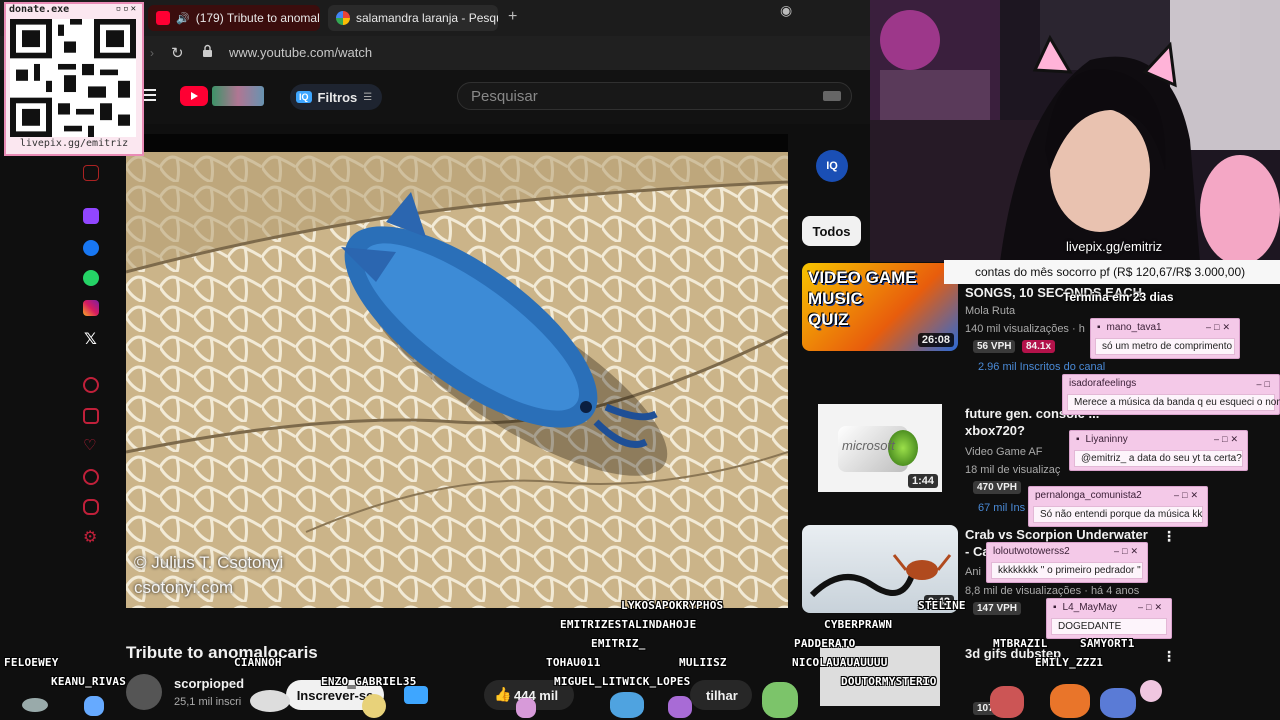 Image resolution: width=1280 pixels, height=720 pixels. Describe the element at coordinates (126, 9) in the screenshot. I see `window-controls-icon: ▫▫✕` at that location.